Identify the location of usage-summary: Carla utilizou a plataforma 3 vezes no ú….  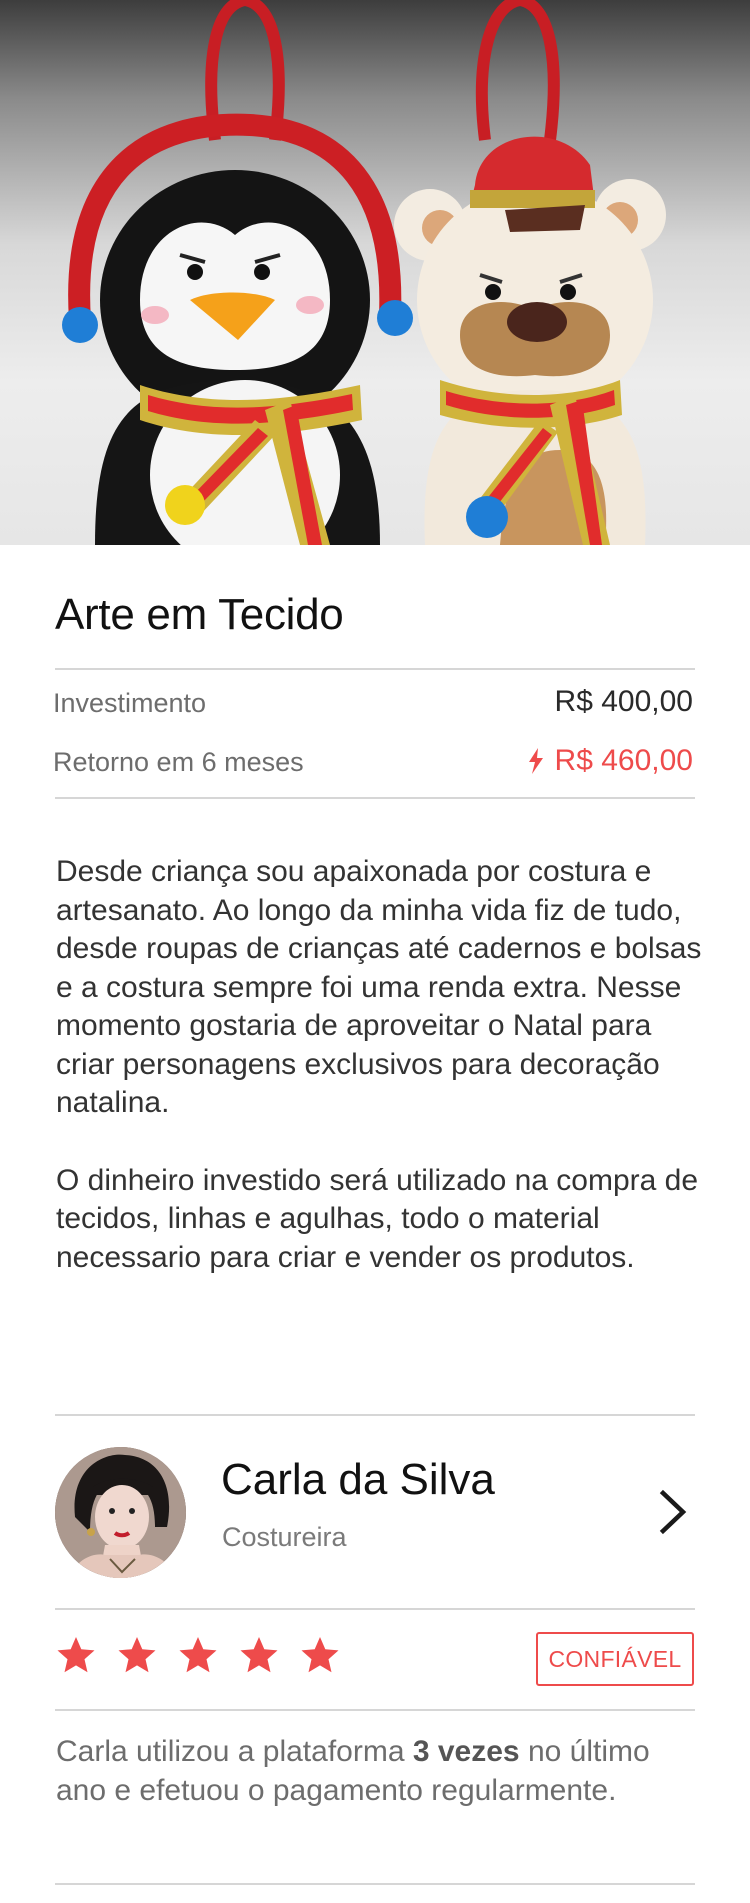
(376, 1771).